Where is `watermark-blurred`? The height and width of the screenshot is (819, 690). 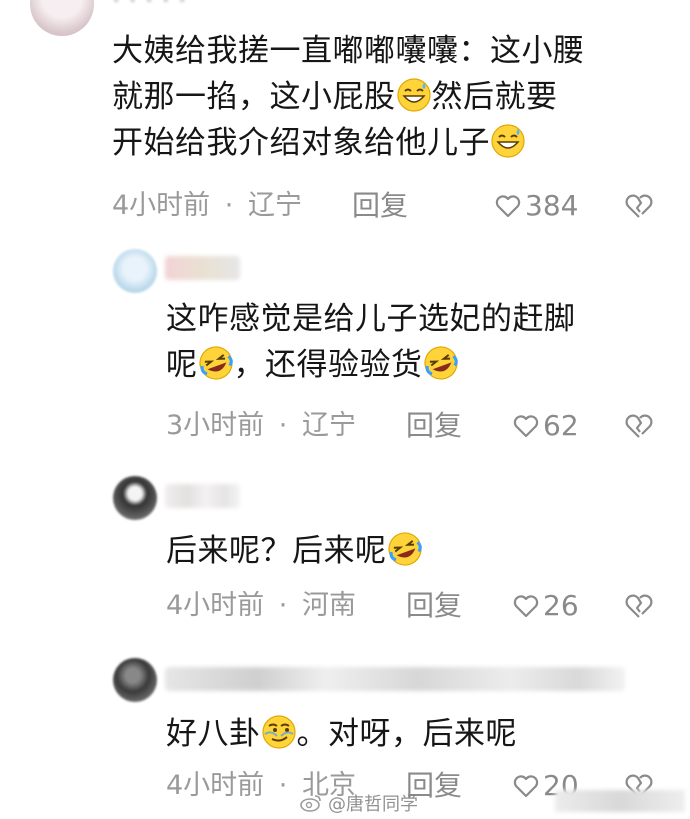
watermark-blurred is located at coordinates (620, 801).